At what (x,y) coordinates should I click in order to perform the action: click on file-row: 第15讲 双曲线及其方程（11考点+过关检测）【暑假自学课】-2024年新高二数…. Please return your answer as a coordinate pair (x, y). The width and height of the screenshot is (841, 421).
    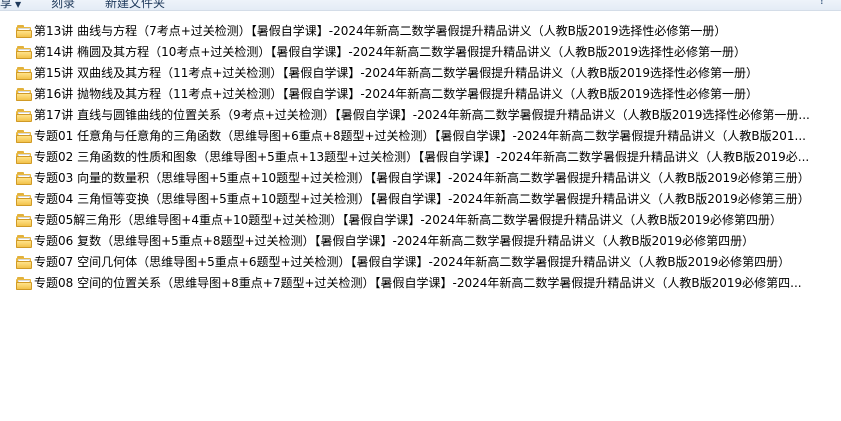
    Looking at the image, I should click on (419, 73).